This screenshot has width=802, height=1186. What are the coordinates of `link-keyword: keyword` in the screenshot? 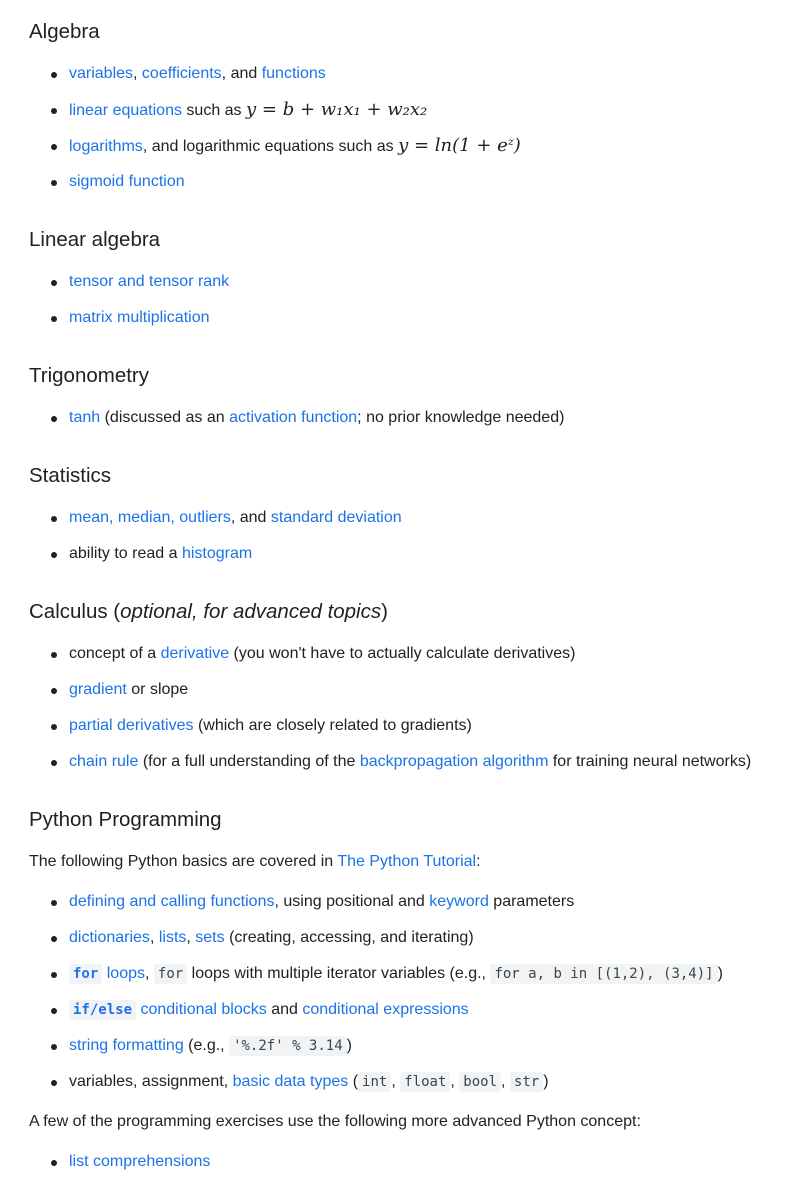 It's located at (459, 901).